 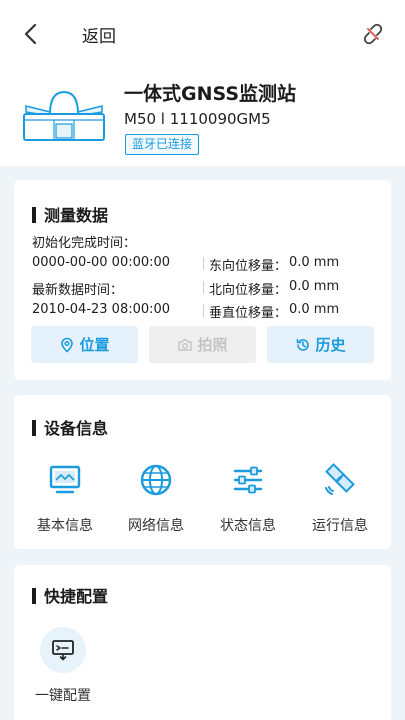 I want to click on globe-icon, so click(x=156, y=480).